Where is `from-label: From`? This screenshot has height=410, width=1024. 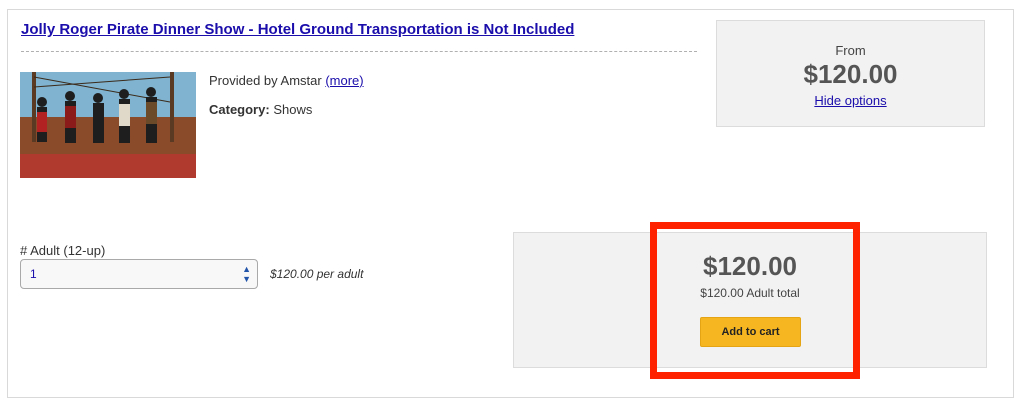 from-label: From is located at coordinates (850, 50).